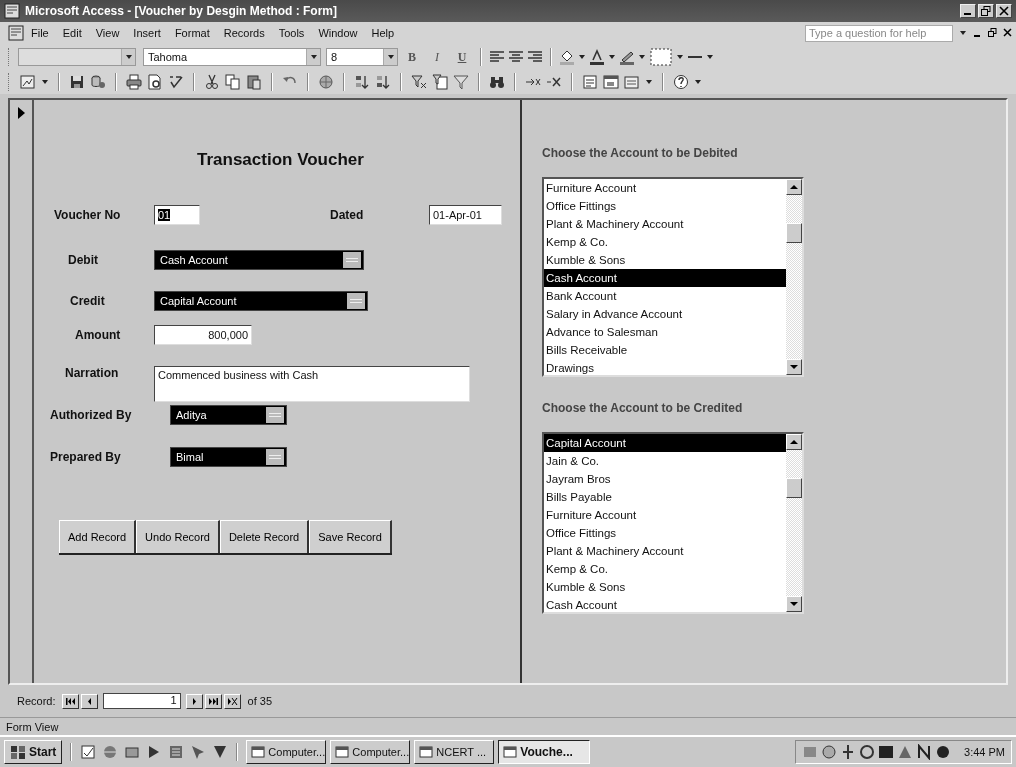 The width and height of the screenshot is (1016, 767). I want to click on line-color-icon, so click(627, 57).